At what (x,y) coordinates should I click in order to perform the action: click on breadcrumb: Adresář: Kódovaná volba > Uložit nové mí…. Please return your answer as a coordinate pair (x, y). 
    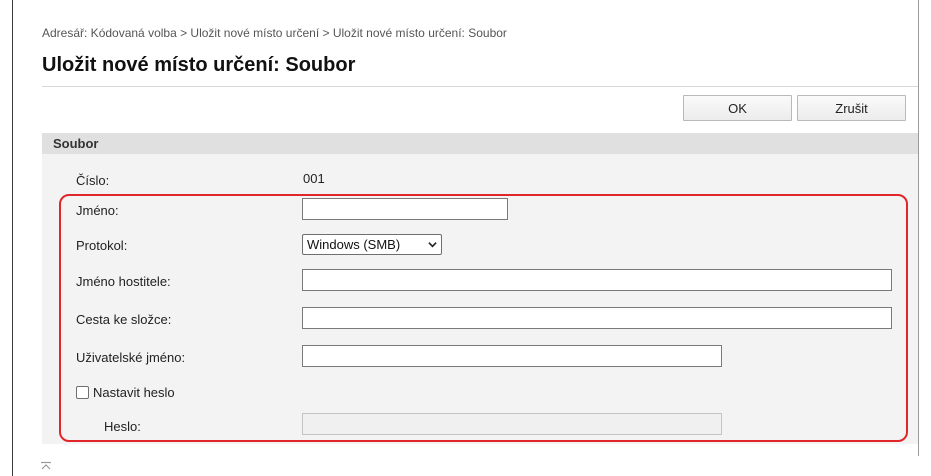
    Looking at the image, I should click on (274, 33).